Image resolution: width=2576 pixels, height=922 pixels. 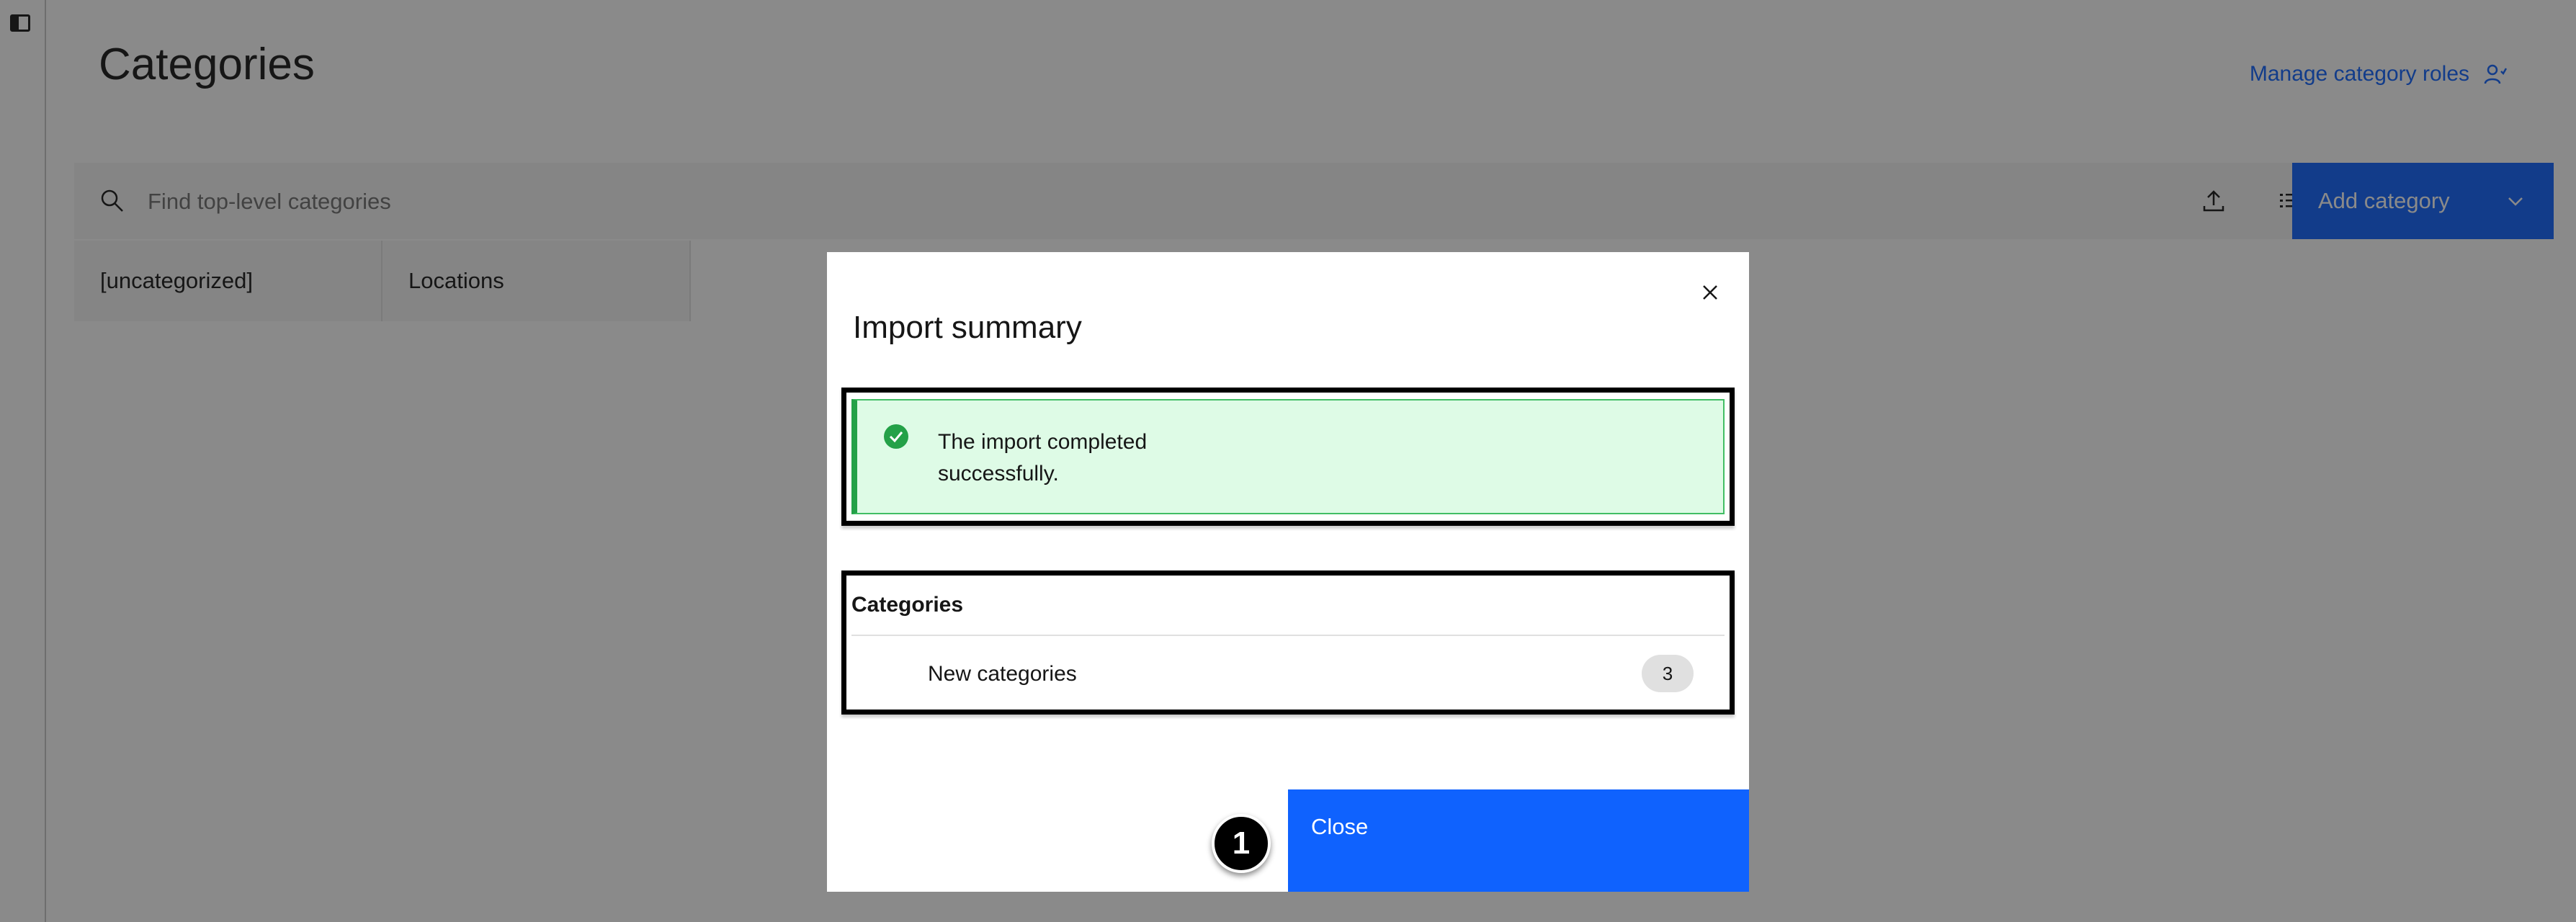 What do you see at coordinates (1002, 674) in the screenshot?
I see `new-categories-label: New categories` at bounding box center [1002, 674].